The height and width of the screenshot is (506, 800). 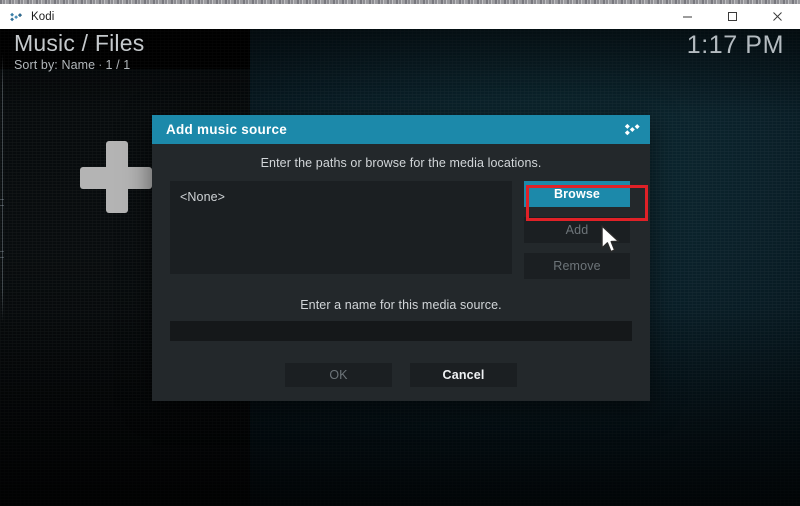 What do you see at coordinates (401, 331) in the screenshot?
I see `source-name-input` at bounding box center [401, 331].